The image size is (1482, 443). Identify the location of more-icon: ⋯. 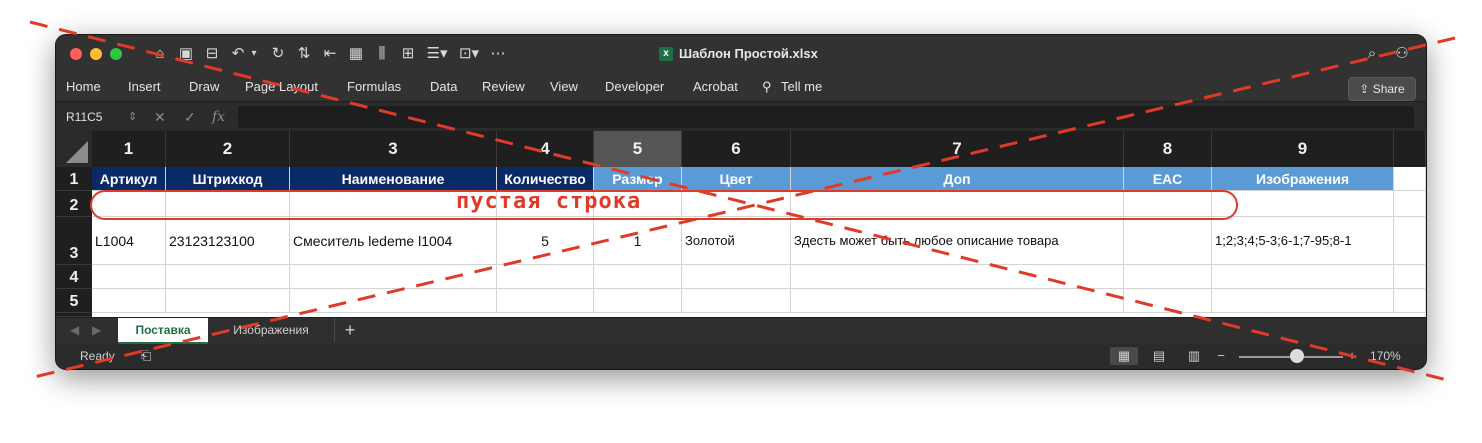
(498, 54).